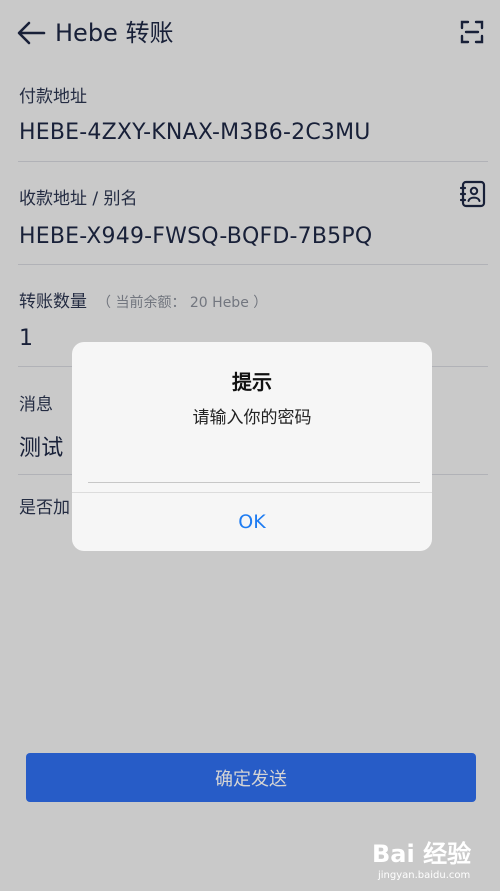  Describe the element at coordinates (252, 522) in the screenshot. I see `ok-button: OK` at that location.